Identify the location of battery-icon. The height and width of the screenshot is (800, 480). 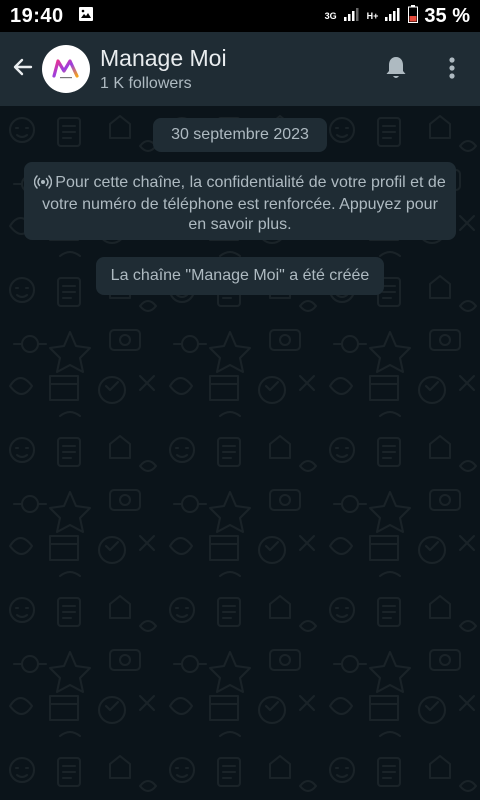
(413, 16).